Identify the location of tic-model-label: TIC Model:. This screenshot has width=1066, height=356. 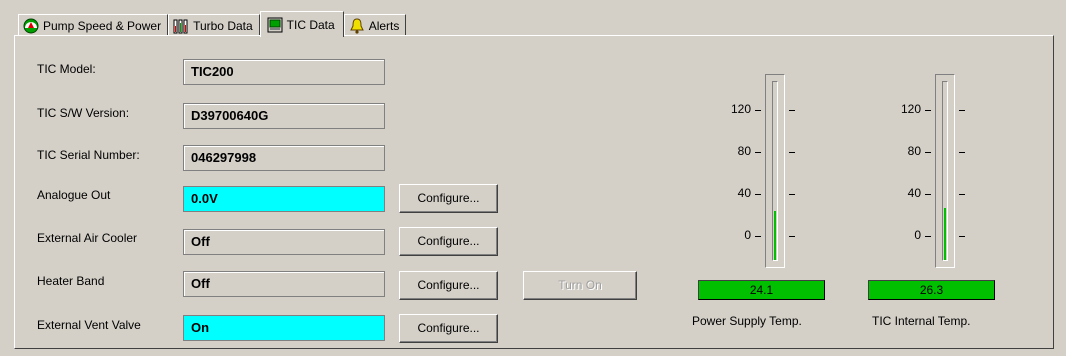
(66, 69).